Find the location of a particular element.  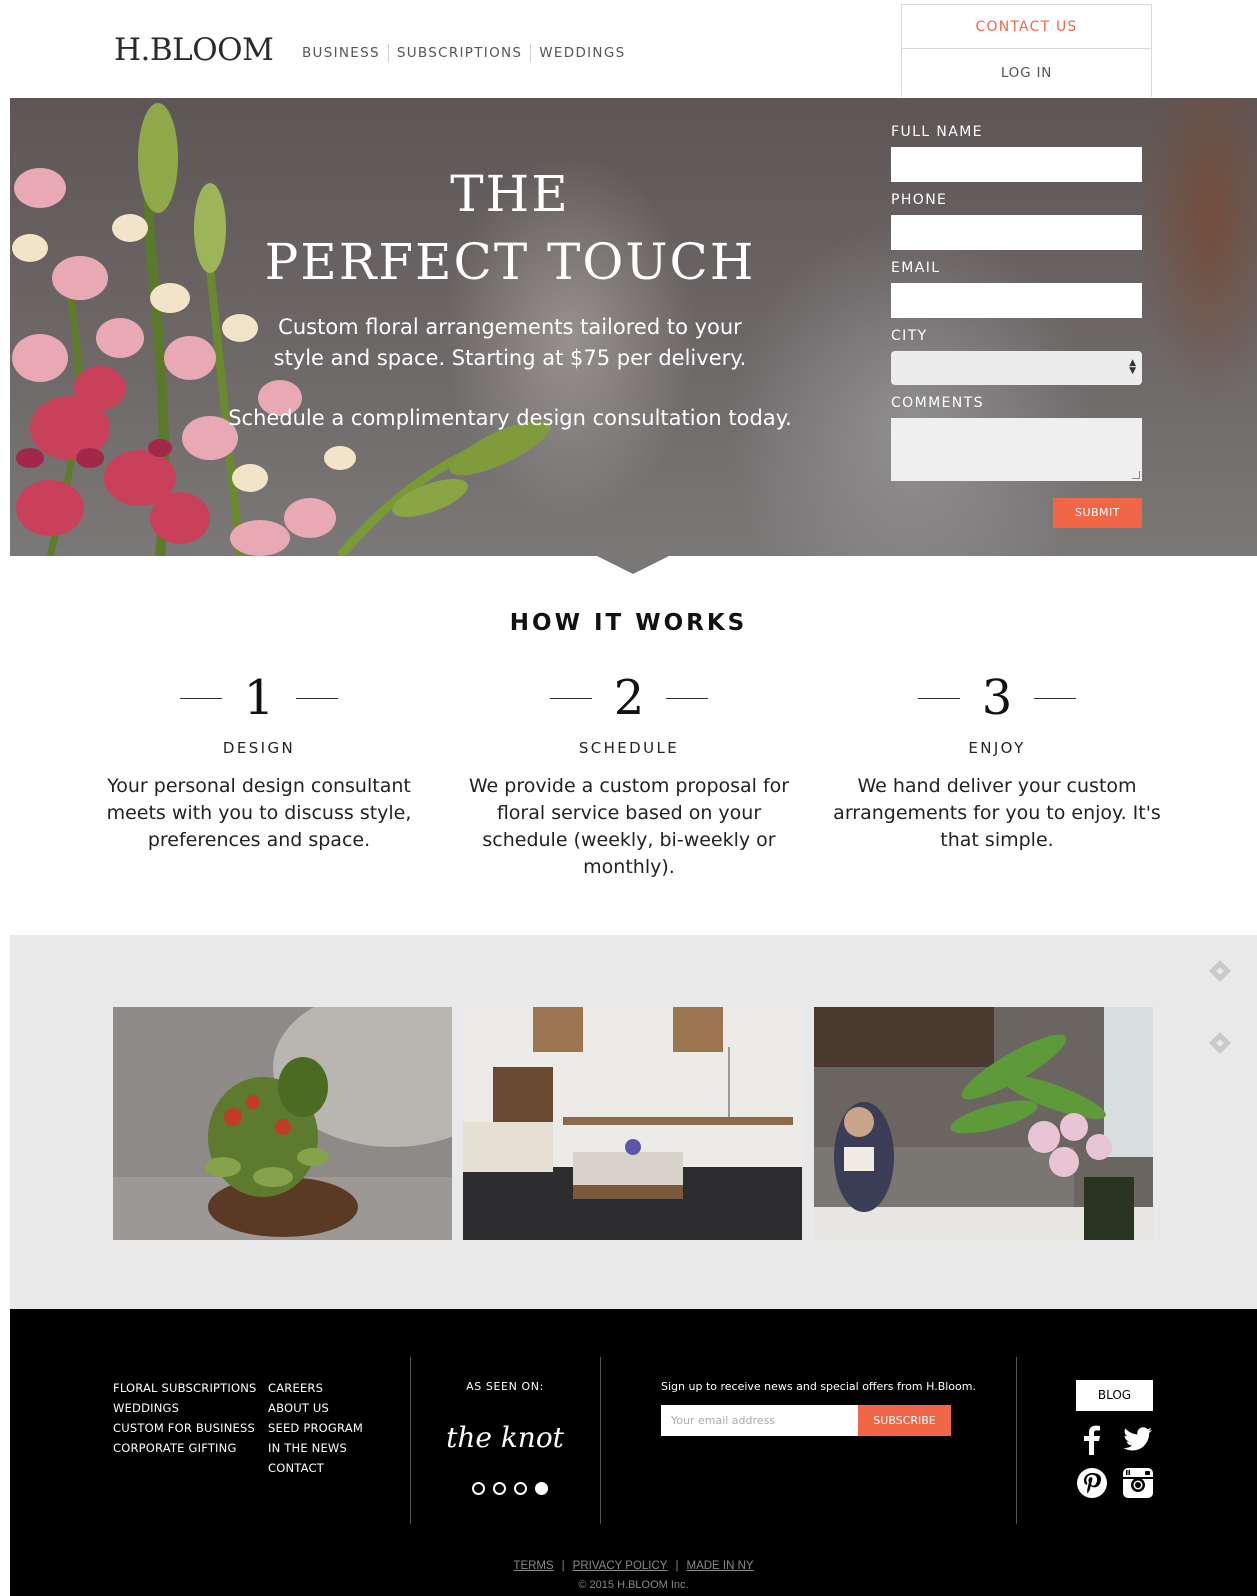

subscribe-button: SUBSCRIBE is located at coordinates (904, 1420).